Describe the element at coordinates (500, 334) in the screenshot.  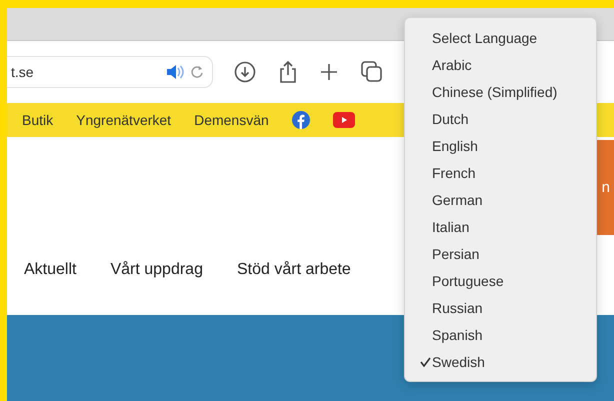
I see `menu-item: Spanish` at that location.